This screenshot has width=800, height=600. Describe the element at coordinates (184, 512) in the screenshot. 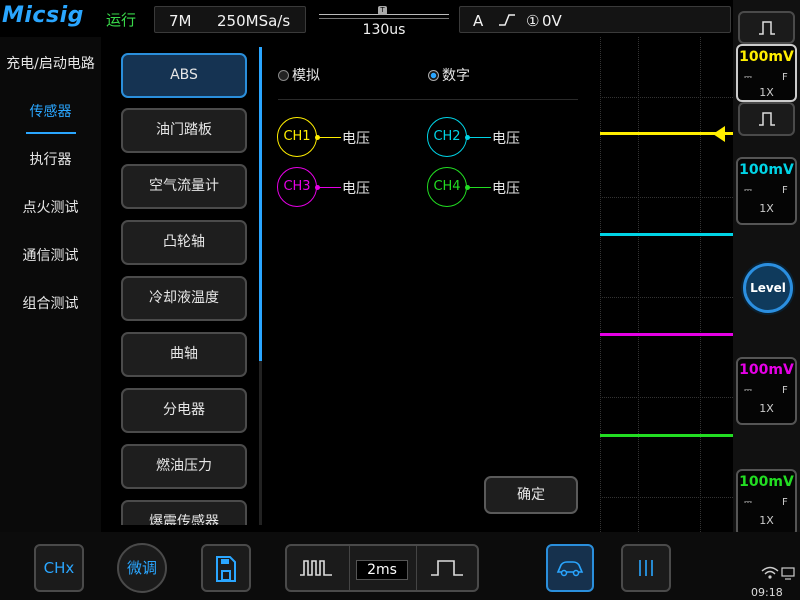

I see `sensor-knock-button: 爆震传感器` at that location.